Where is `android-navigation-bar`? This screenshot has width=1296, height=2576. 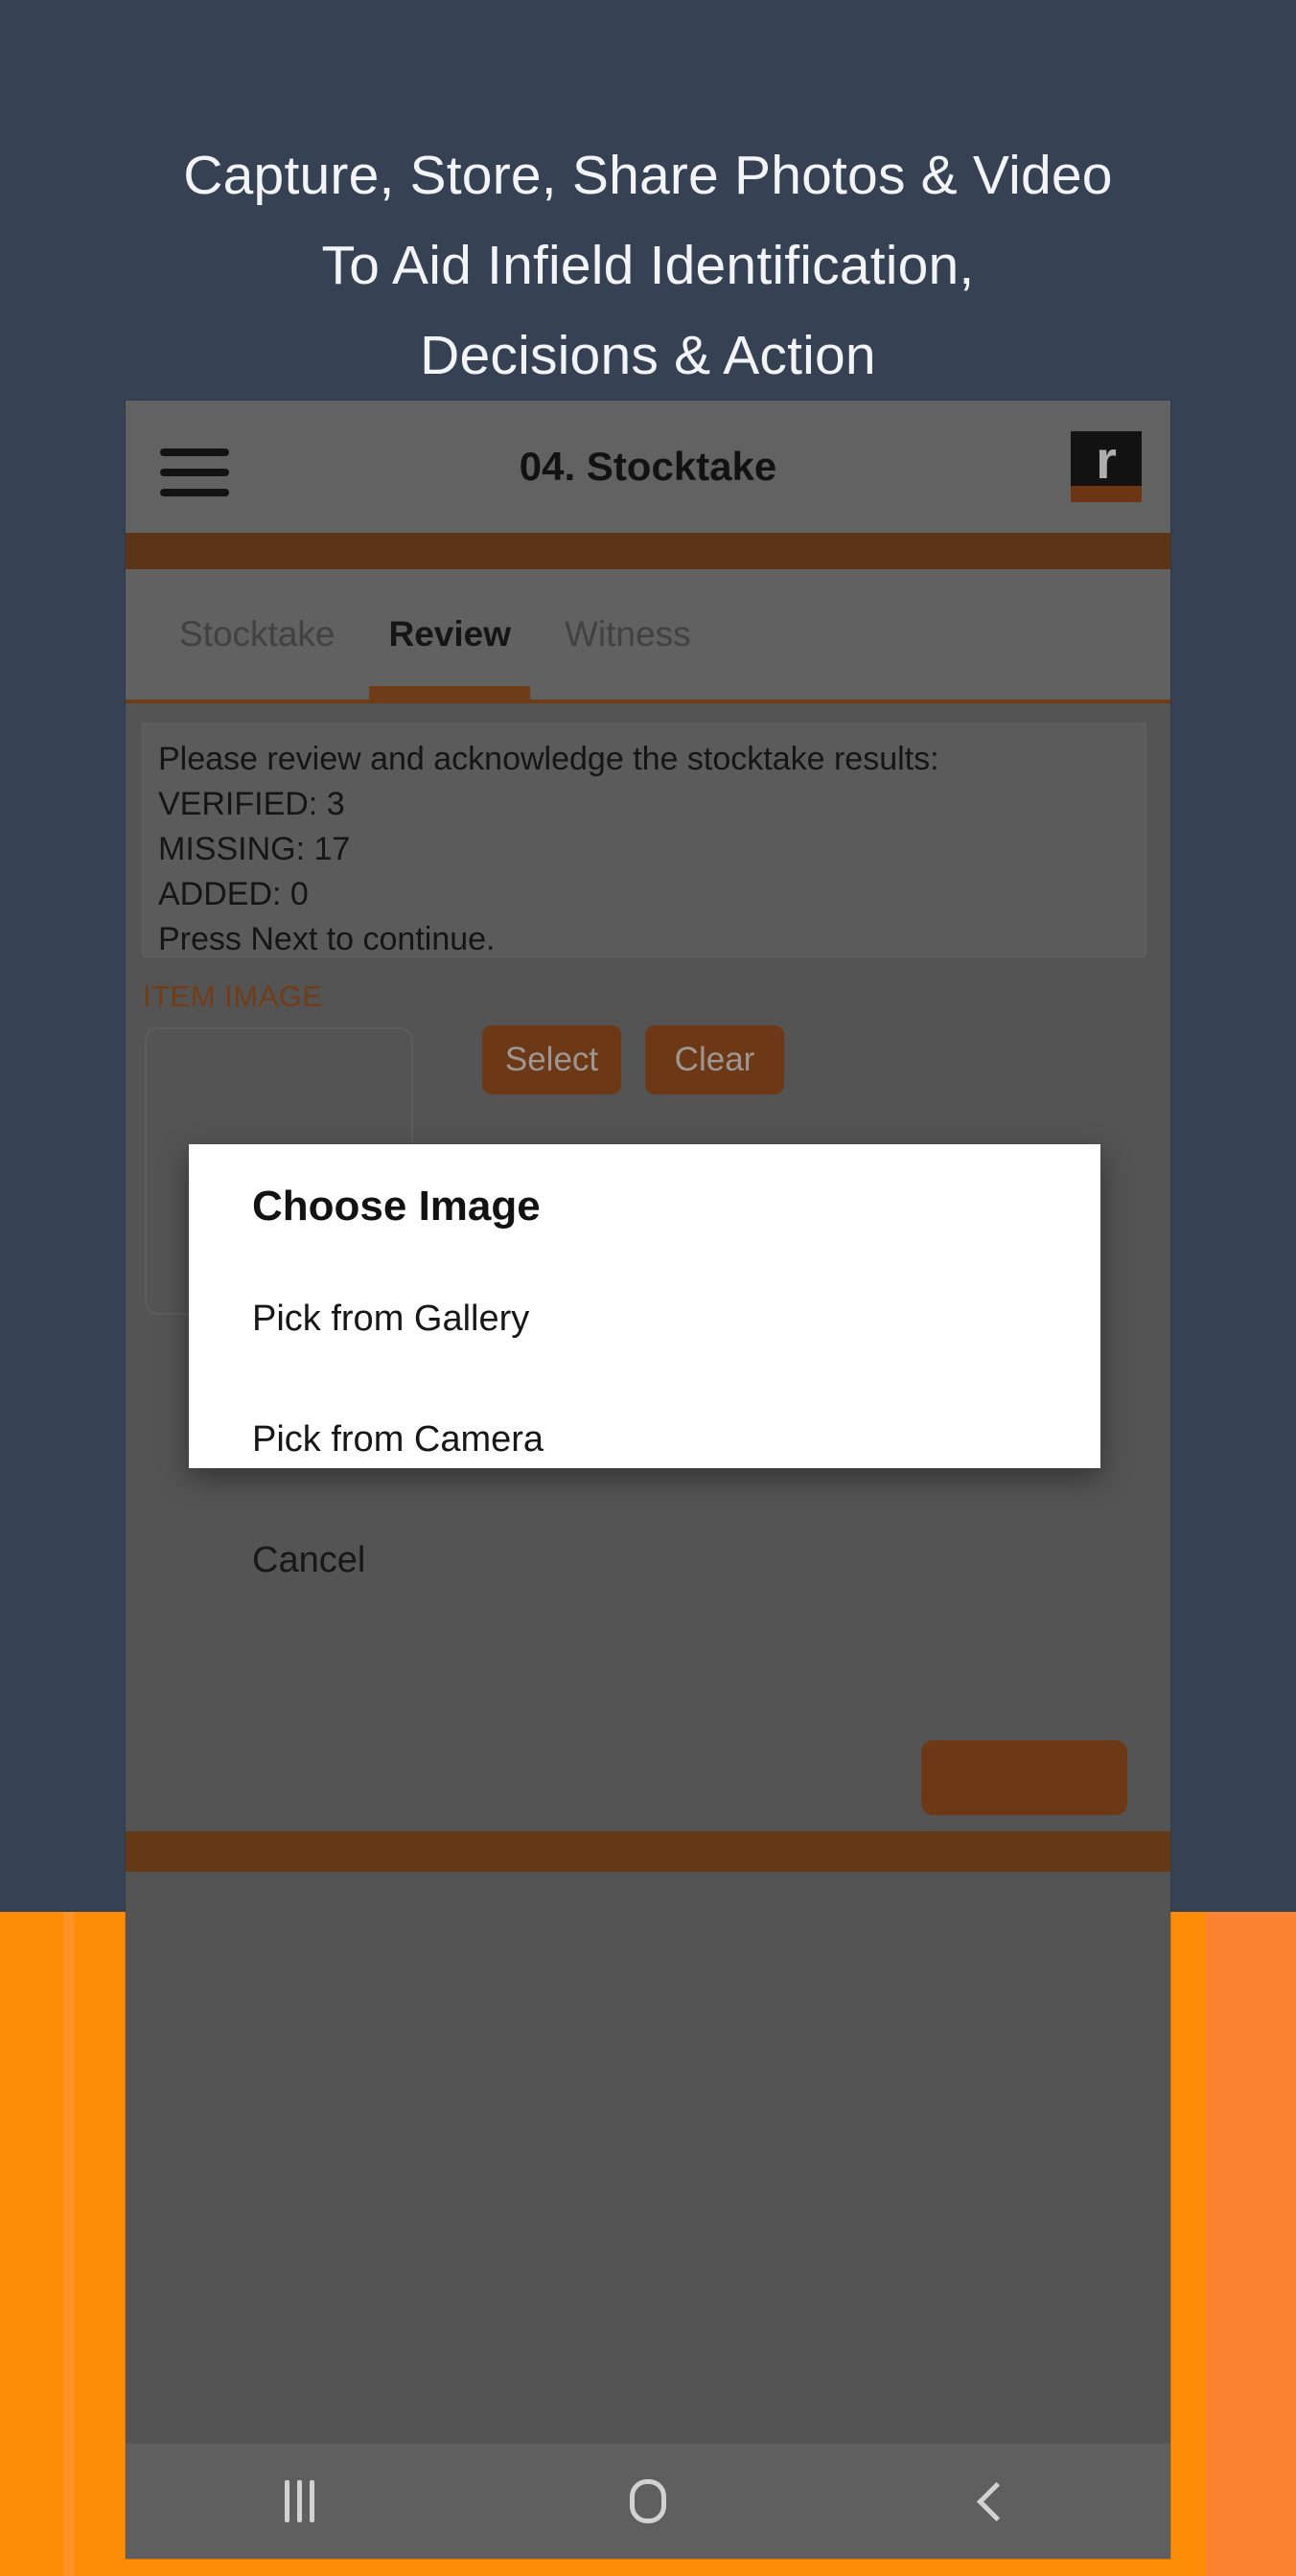
android-navigation-bar is located at coordinates (648, 2501).